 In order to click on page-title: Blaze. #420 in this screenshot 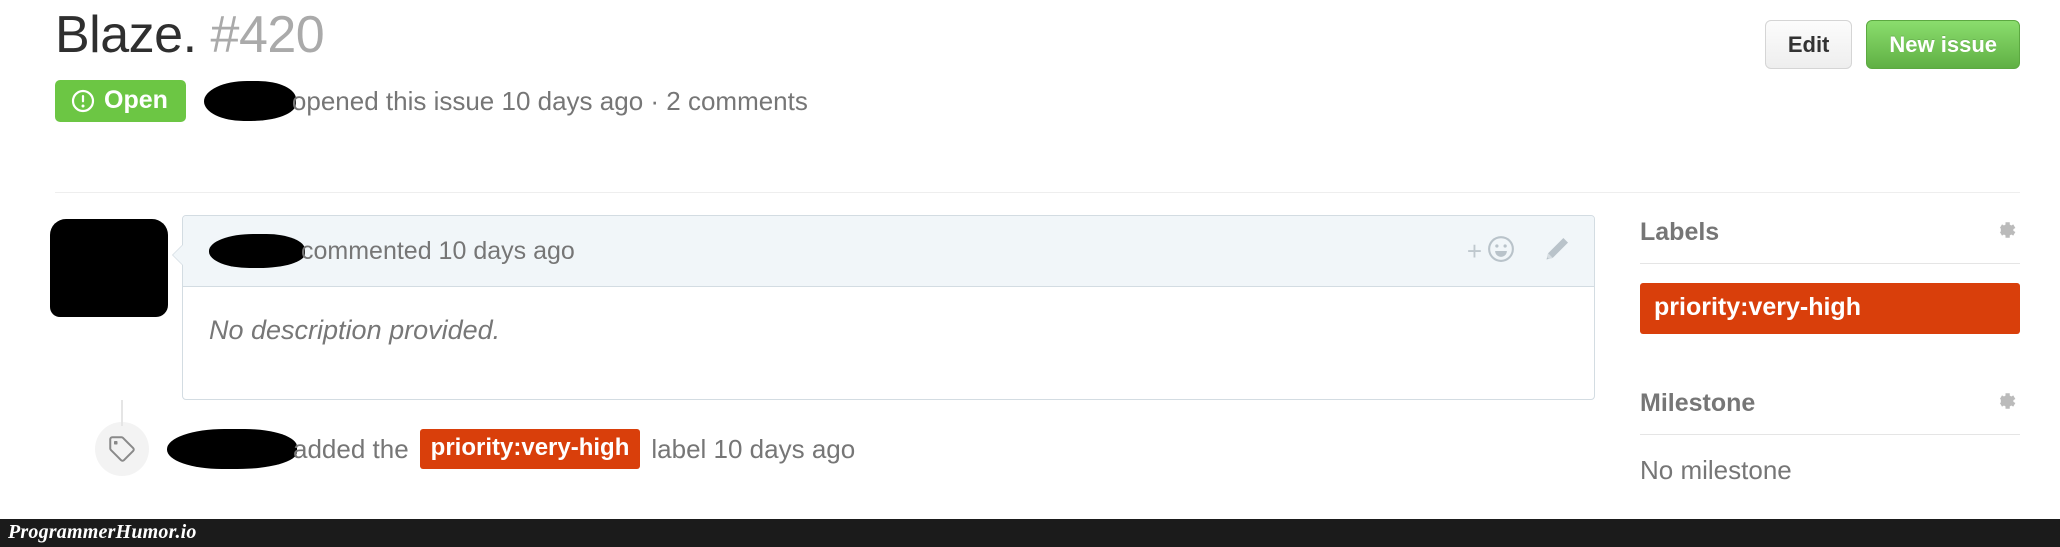, I will do `click(190, 35)`.